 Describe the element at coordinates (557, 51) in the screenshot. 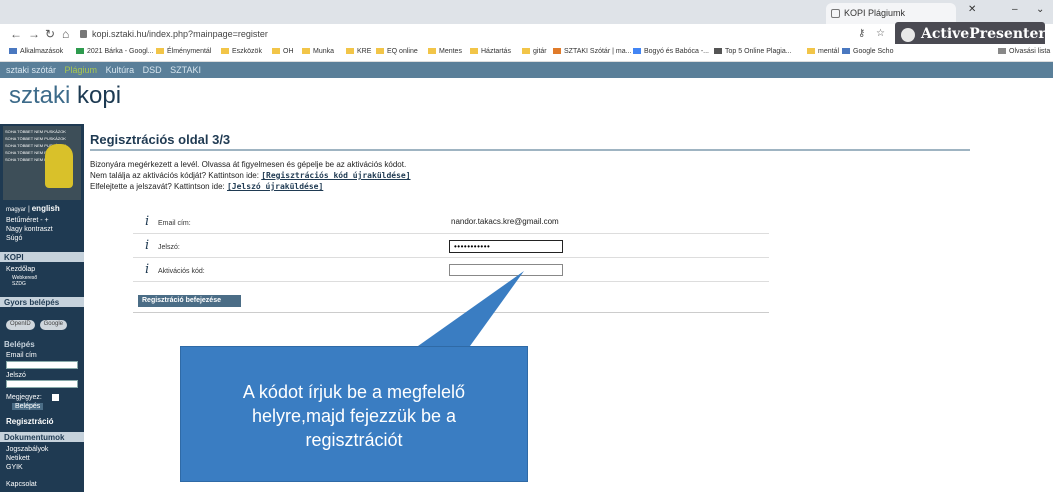

I see `sztaki-icon` at that location.